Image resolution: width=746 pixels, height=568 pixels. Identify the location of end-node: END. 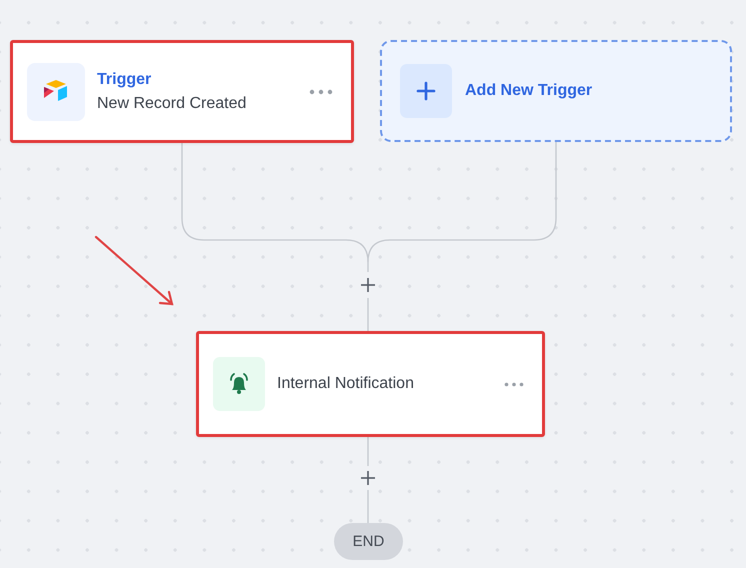
(368, 541).